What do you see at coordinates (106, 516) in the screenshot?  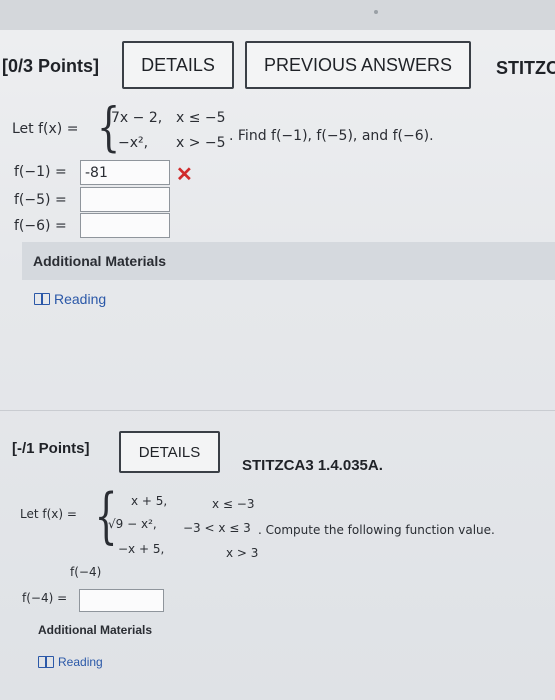 I see `q2-brace: {` at bounding box center [106, 516].